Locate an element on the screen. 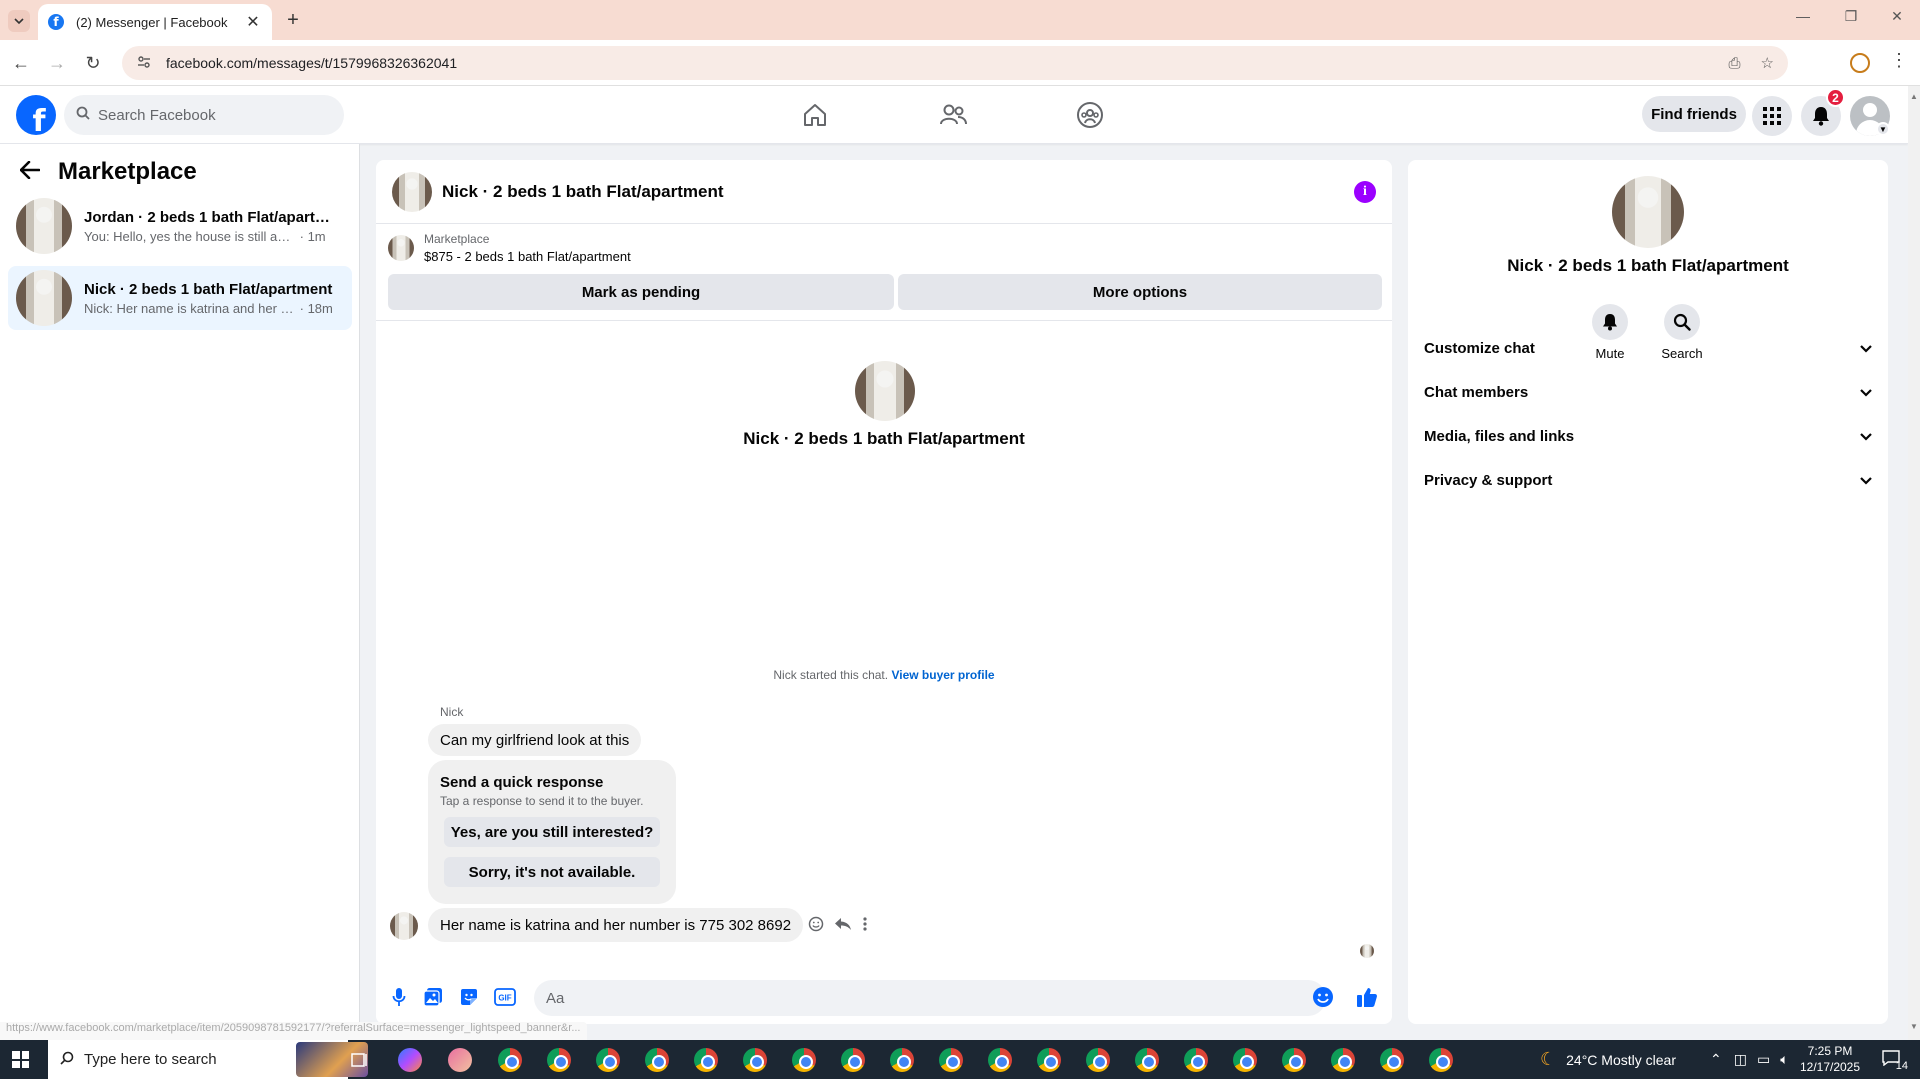 This screenshot has width=1920, height=1079. meet-now-icon: ◫ is located at coordinates (1740, 1059).